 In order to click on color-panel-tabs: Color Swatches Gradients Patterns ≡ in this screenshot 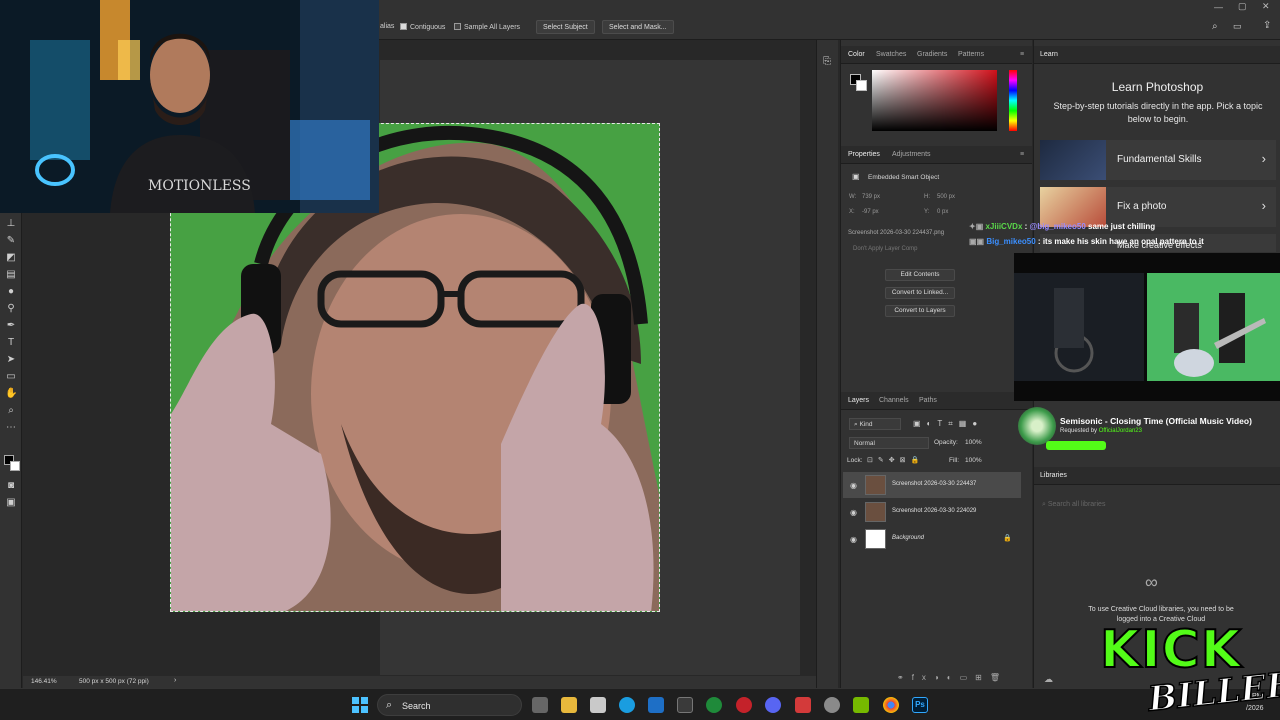, I will do `click(936, 55)`.